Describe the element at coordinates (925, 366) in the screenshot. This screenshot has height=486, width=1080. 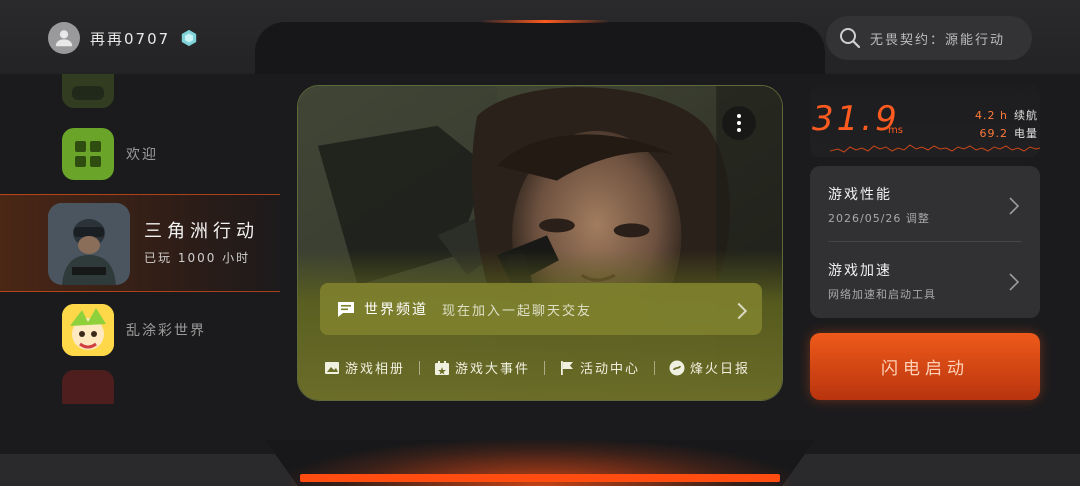
I see `lightning-launch-button: 闪电启动` at that location.